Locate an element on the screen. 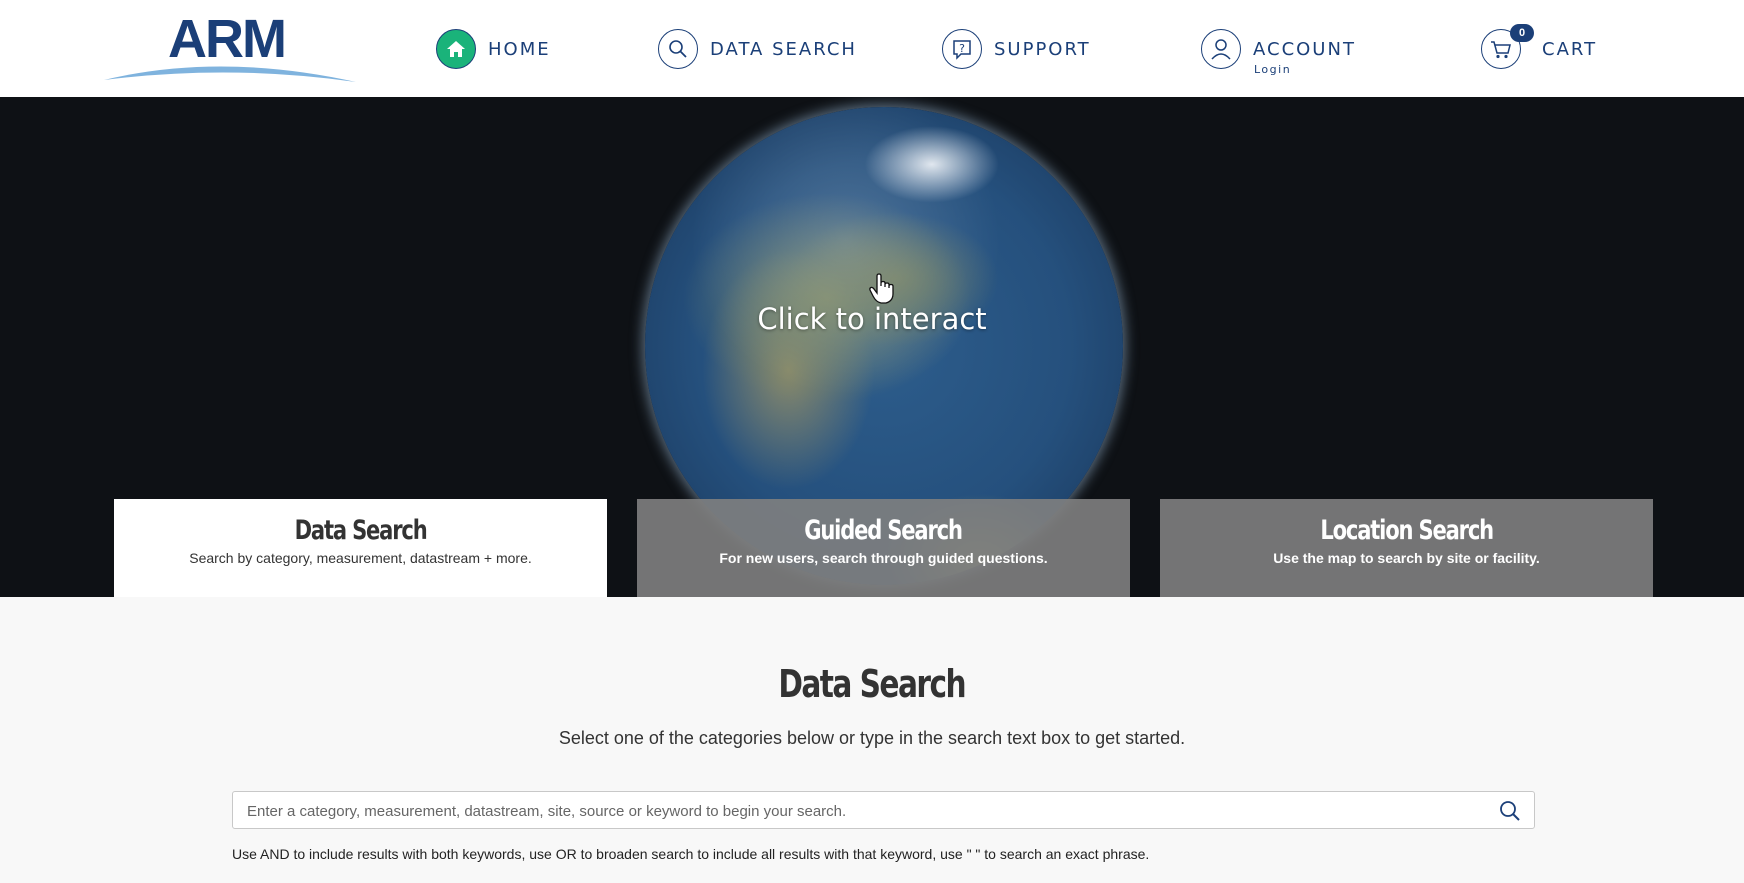 Image resolution: width=1744 pixels, height=883 pixels. nav-cart: 0 CART is located at coordinates (1539, 47).